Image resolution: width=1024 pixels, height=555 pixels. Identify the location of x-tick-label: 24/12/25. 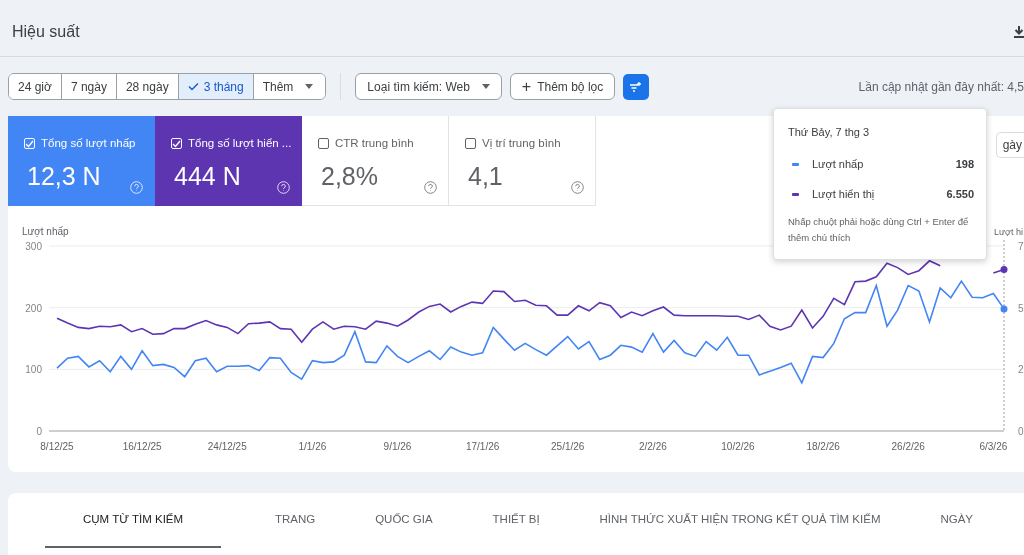
(227, 446).